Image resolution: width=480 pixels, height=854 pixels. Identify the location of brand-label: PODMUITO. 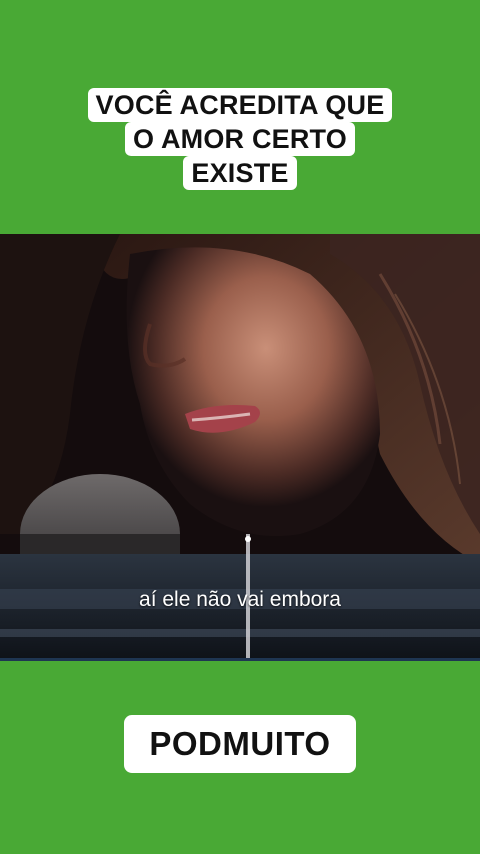
(240, 744).